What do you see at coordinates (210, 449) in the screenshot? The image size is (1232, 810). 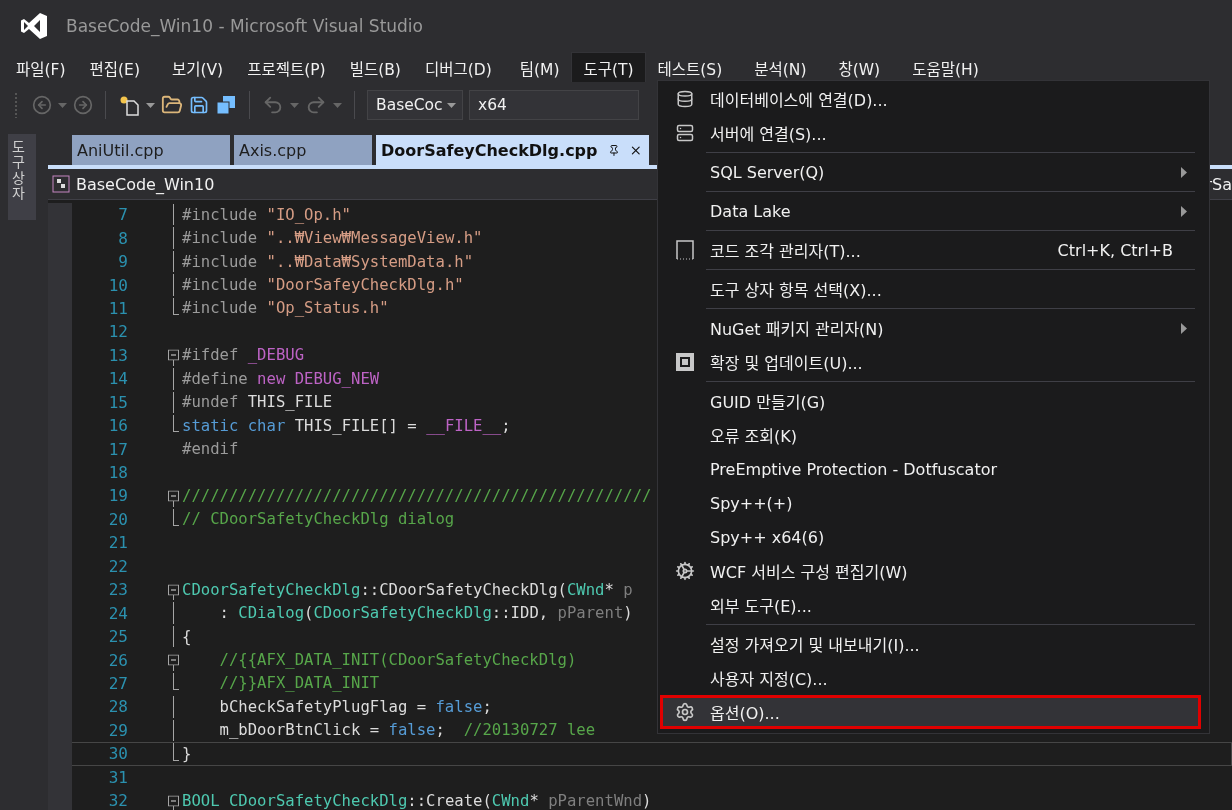 I see `code-line: #endif` at bounding box center [210, 449].